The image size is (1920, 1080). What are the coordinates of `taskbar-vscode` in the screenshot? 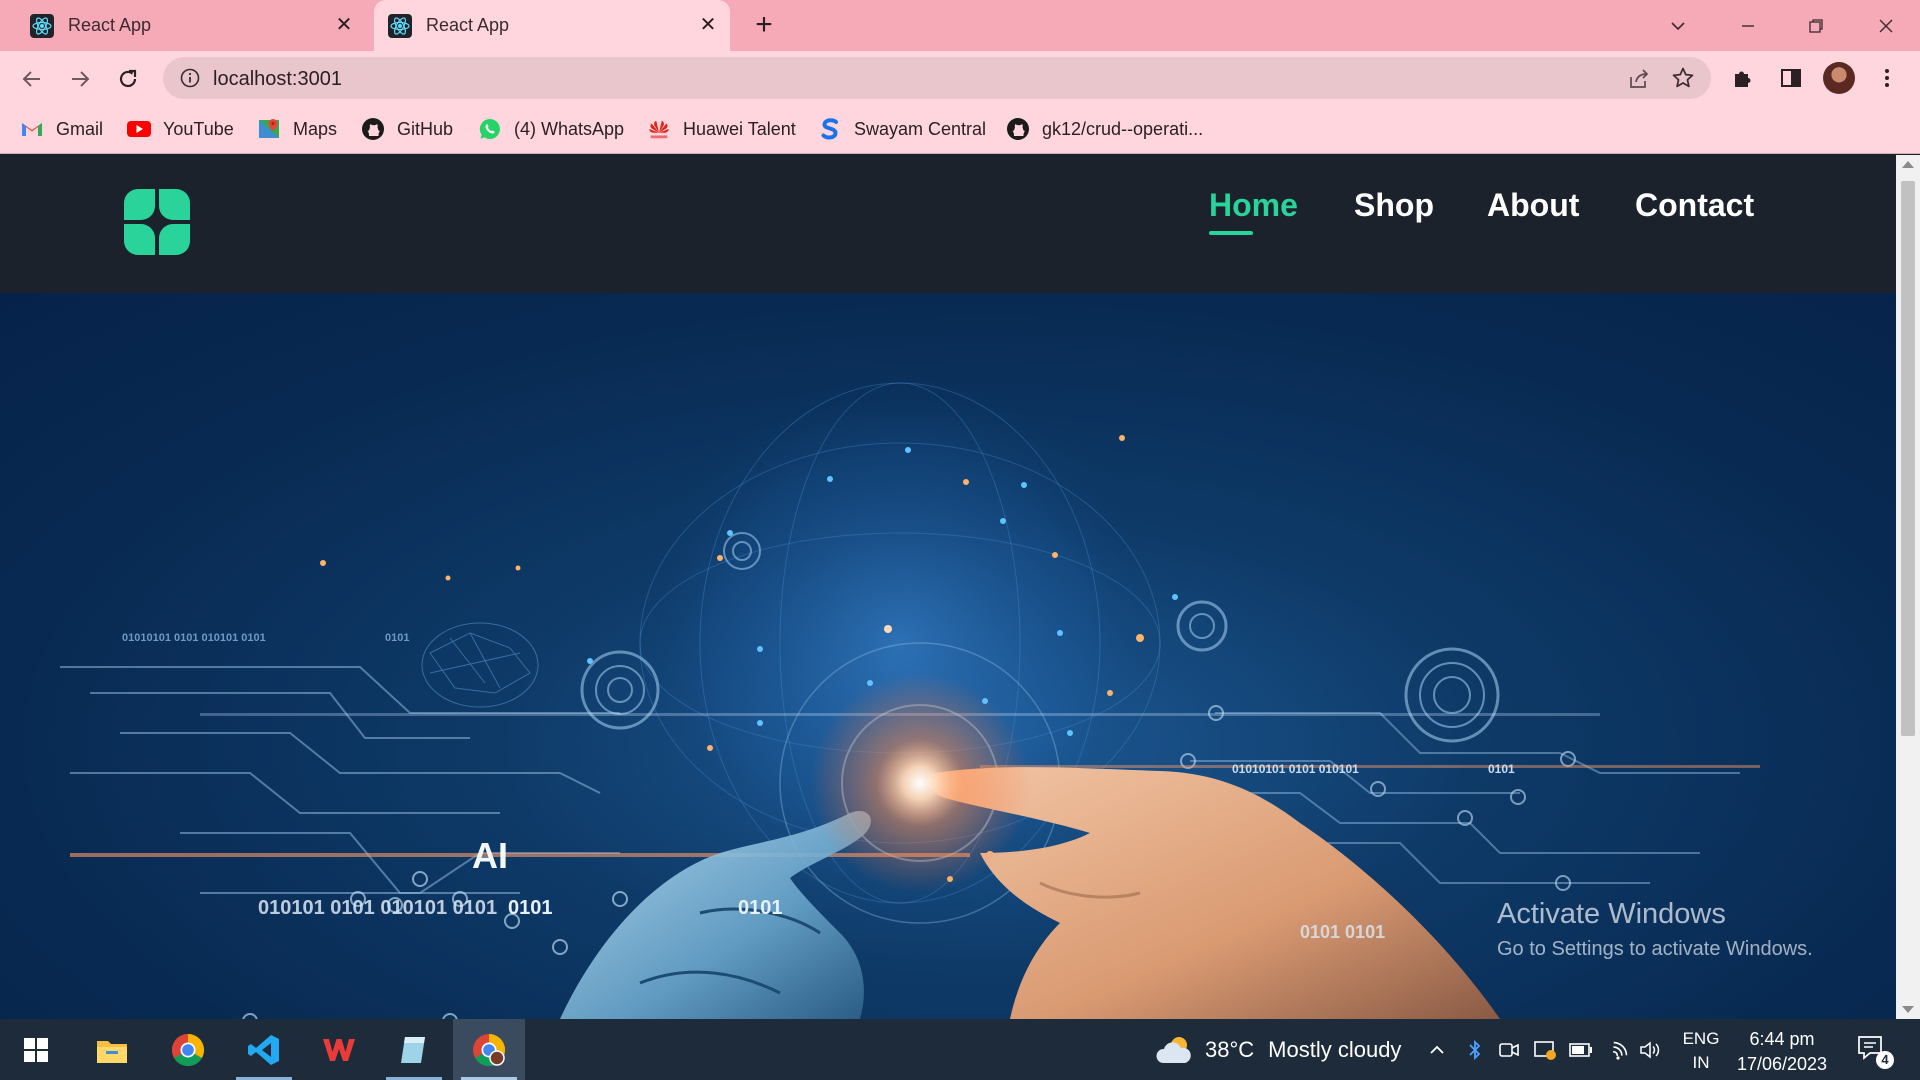 It's located at (264, 1049).